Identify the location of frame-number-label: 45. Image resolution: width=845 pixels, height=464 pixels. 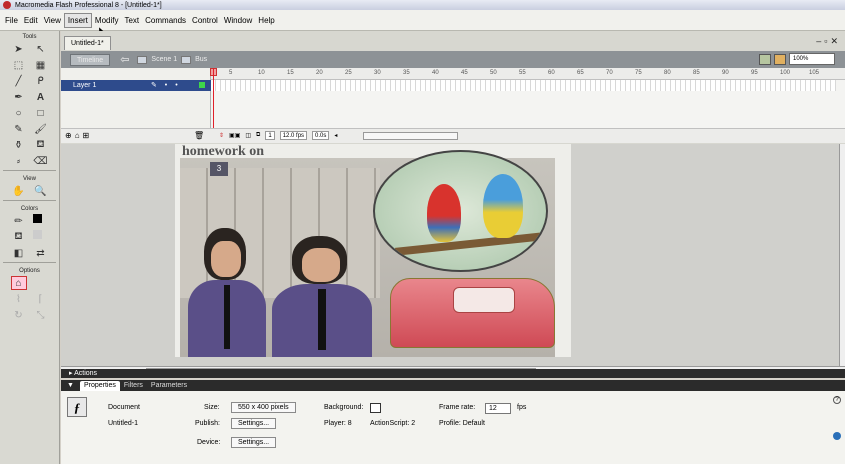
(464, 73).